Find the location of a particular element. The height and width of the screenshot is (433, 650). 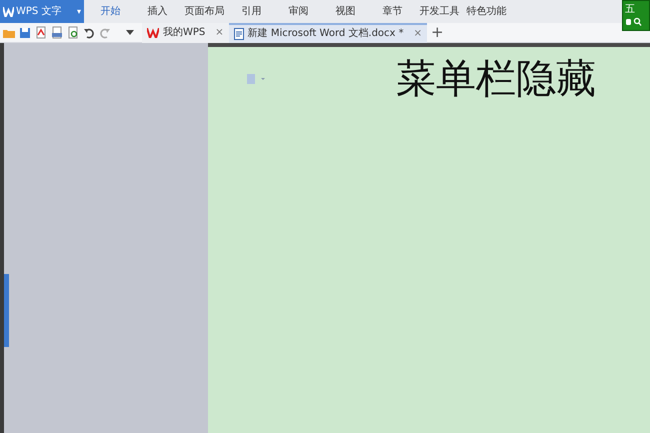

ime-label: 五 is located at coordinates (630, 10).